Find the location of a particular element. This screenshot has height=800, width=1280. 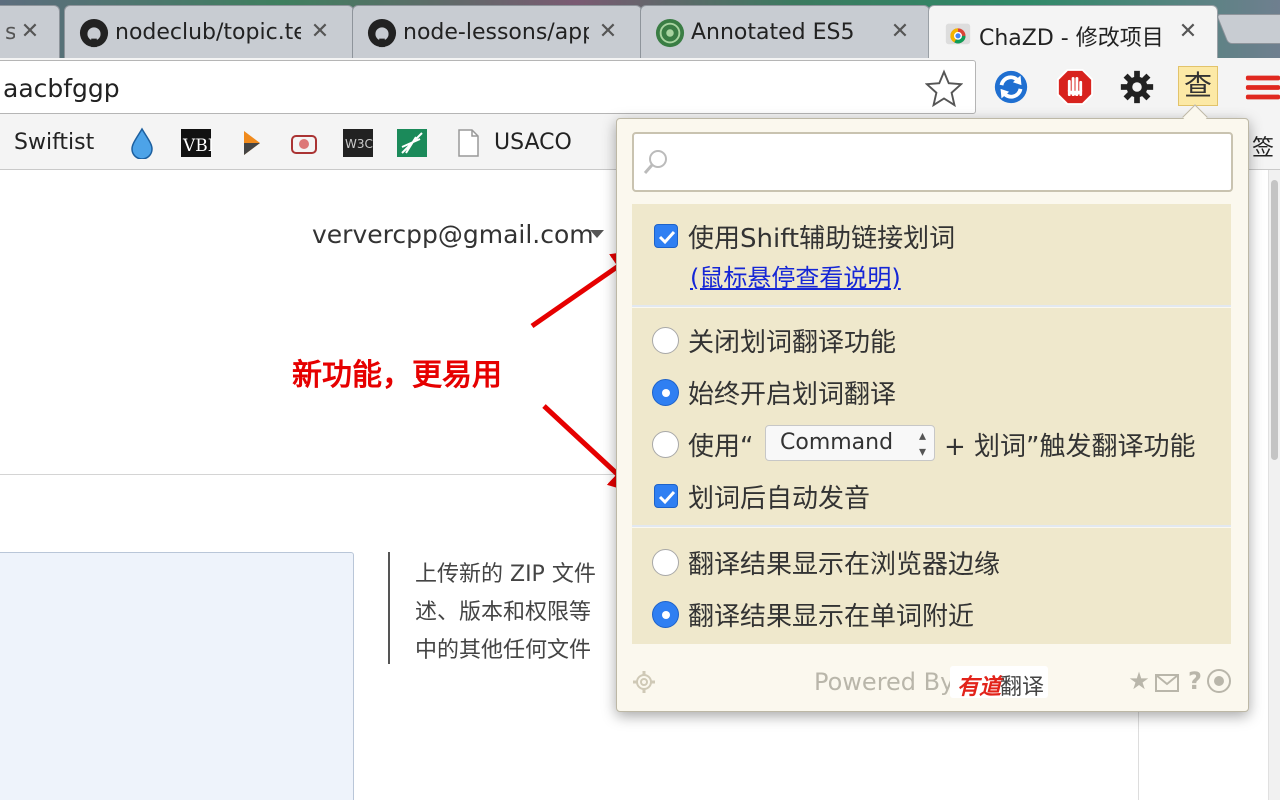

footer-icons: ★ ? is located at coordinates (1181, 682).